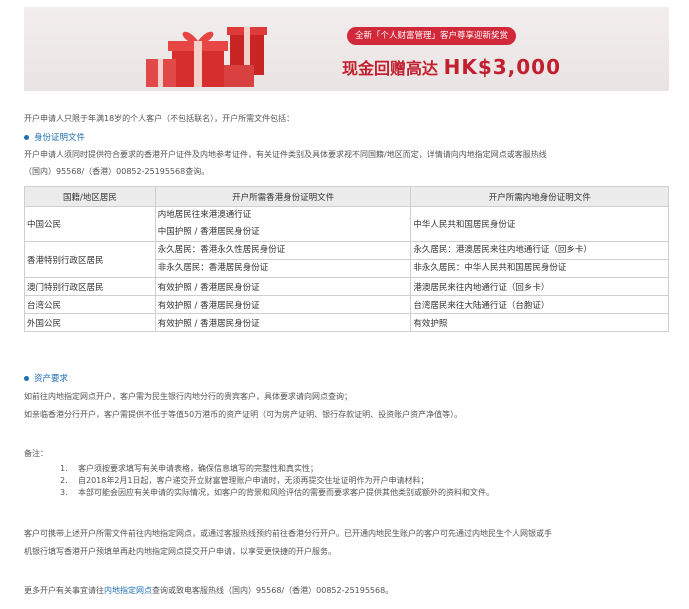  Describe the element at coordinates (90, 224) in the screenshot. I see `region-cell: 中国公民` at that location.